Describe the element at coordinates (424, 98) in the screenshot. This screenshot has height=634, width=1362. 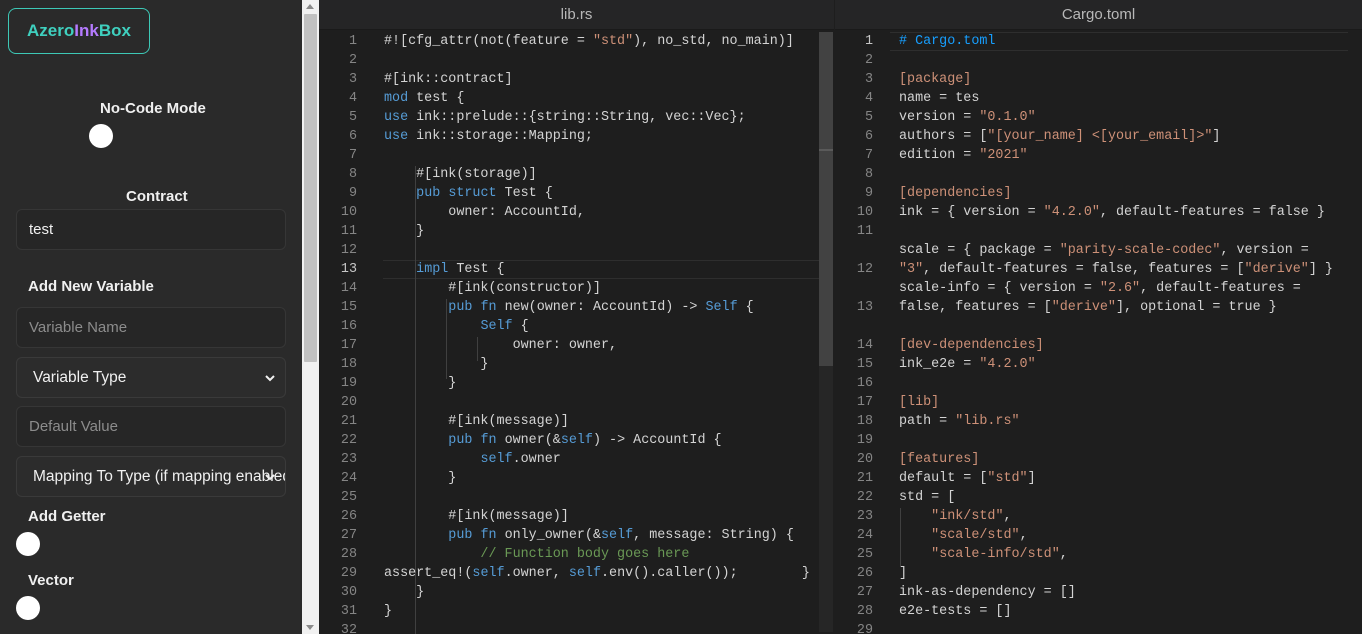
I see `code-text: mod test {` at that location.